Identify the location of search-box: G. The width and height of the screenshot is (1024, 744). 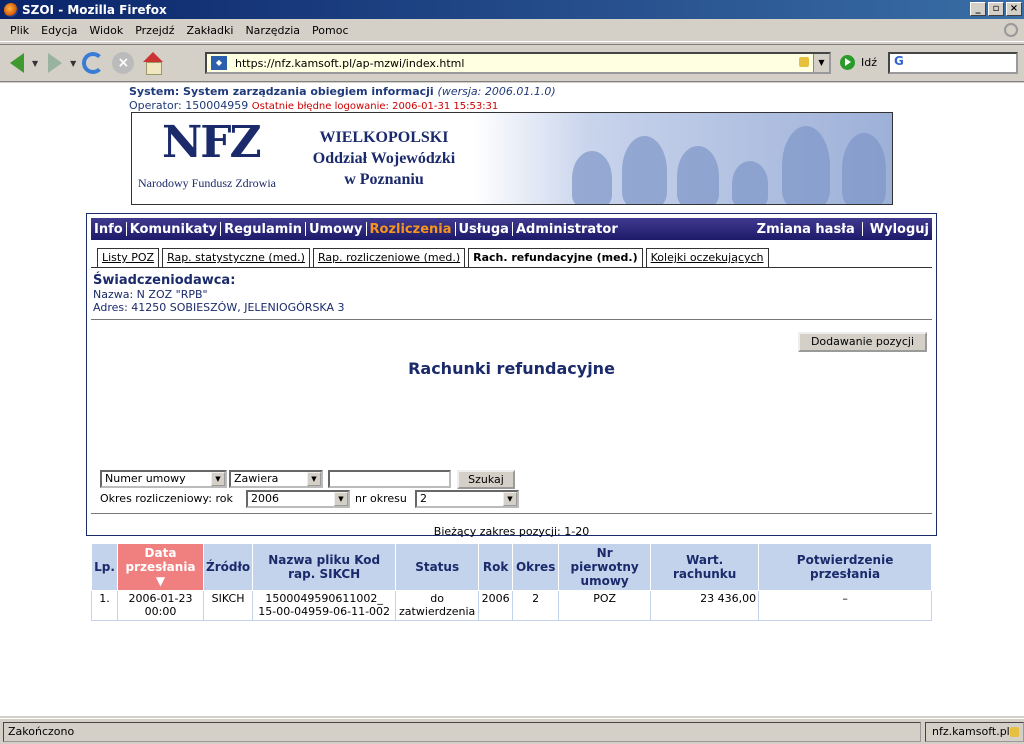
(953, 63).